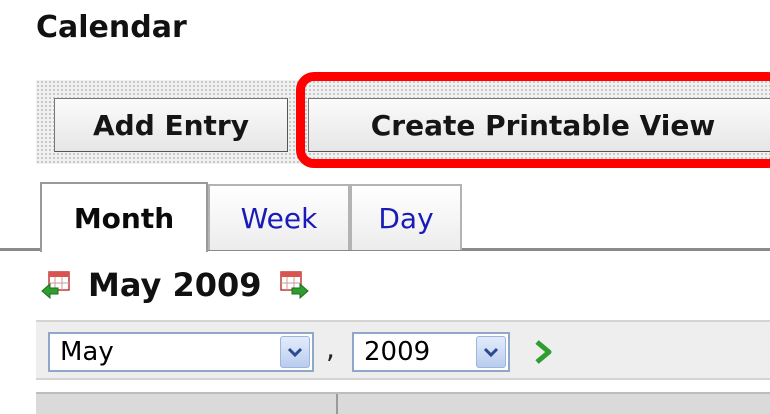  I want to click on month-select-value: May, so click(87, 352).